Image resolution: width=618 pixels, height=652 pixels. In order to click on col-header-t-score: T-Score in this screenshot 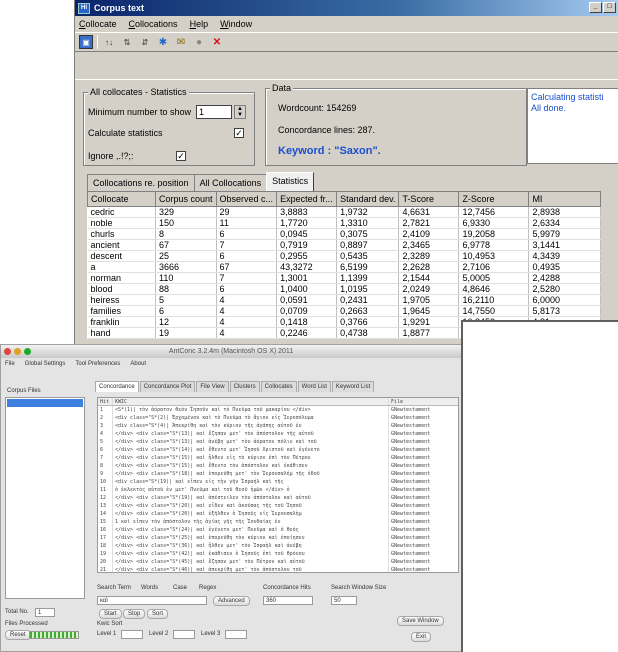, I will do `click(429, 199)`.